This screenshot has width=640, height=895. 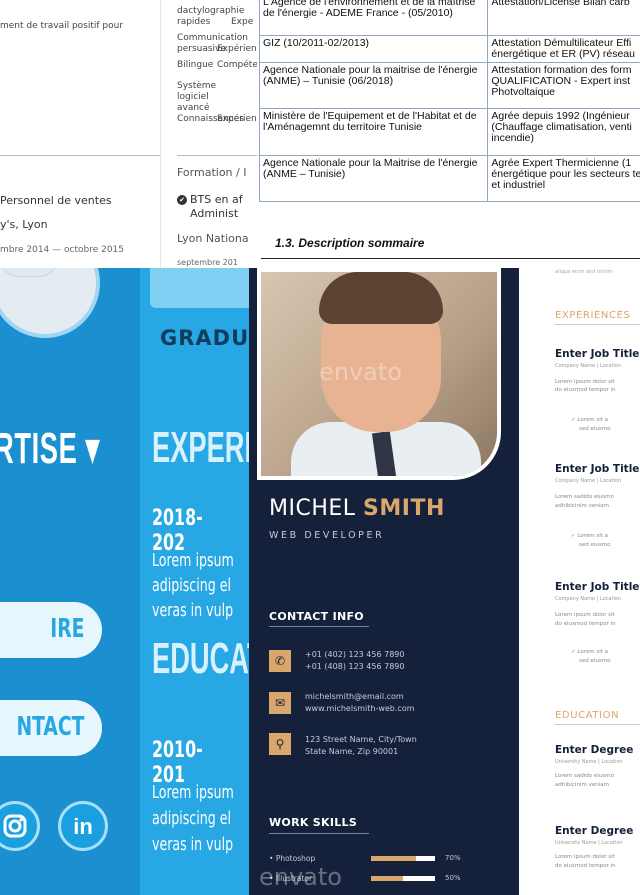 What do you see at coordinates (193, 844) in the screenshot?
I see `education-text: veras in vulp` at bounding box center [193, 844].